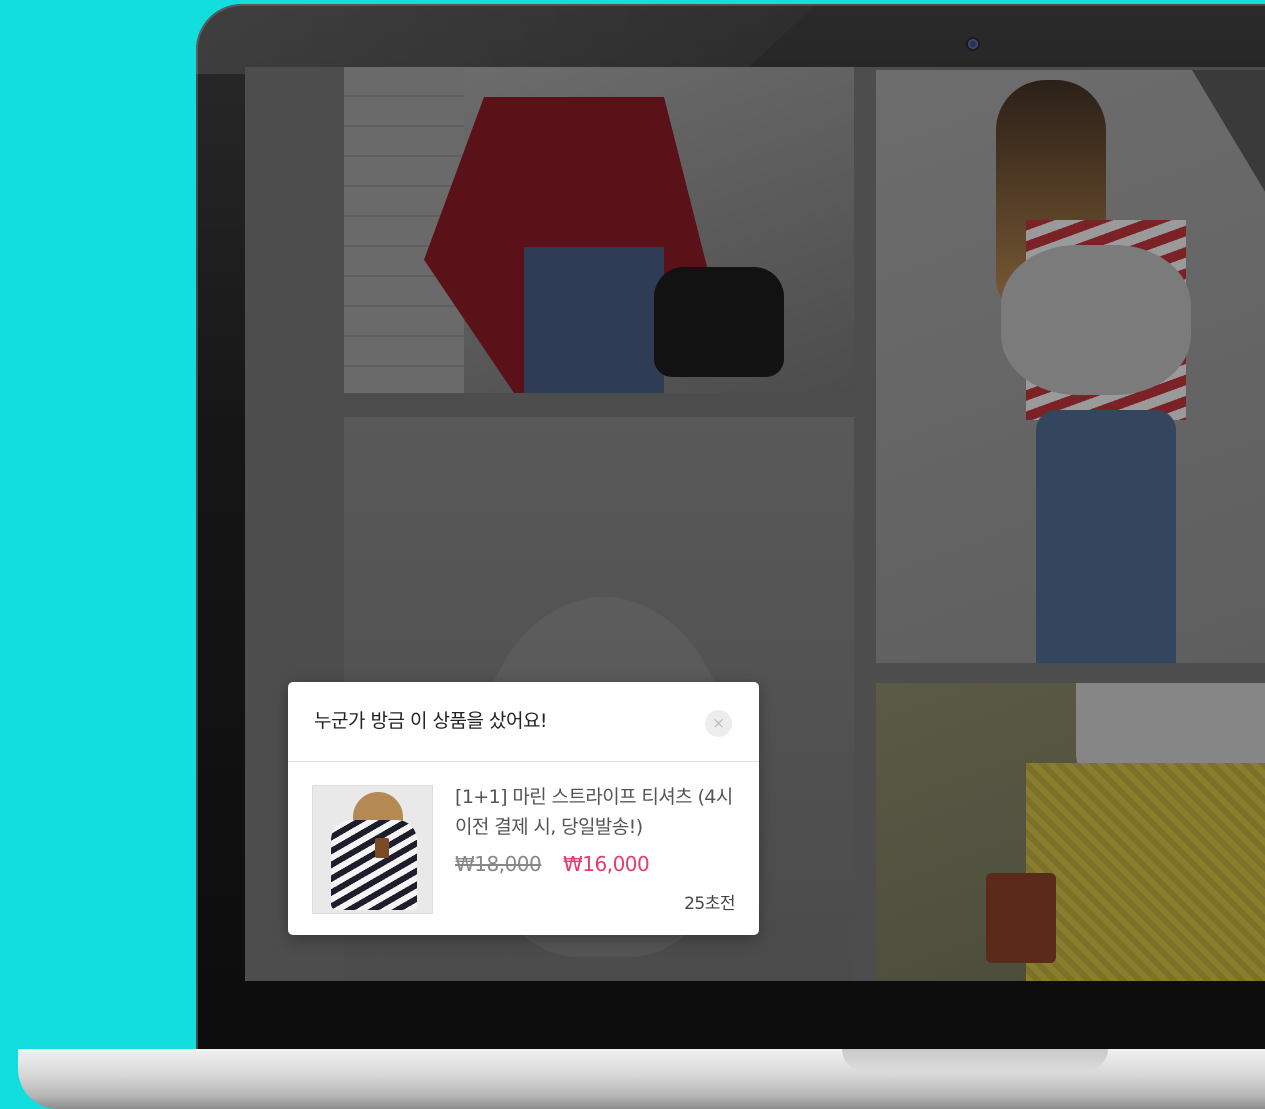 The height and width of the screenshot is (1109, 1265). I want to click on thumb-cup, so click(382, 848).